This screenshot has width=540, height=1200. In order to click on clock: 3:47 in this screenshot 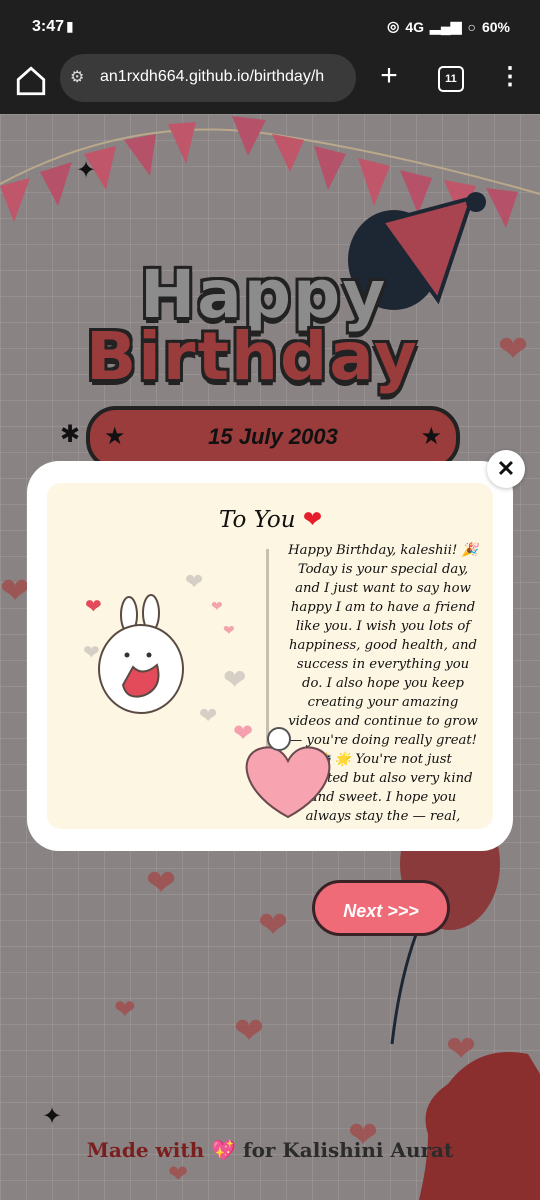, I will do `click(48, 26)`.